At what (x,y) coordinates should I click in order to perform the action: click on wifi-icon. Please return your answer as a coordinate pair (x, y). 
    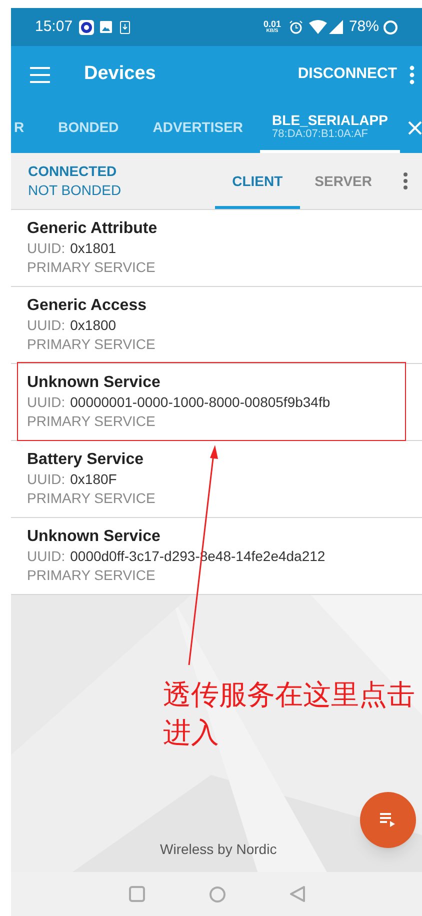
    Looking at the image, I should click on (317, 27).